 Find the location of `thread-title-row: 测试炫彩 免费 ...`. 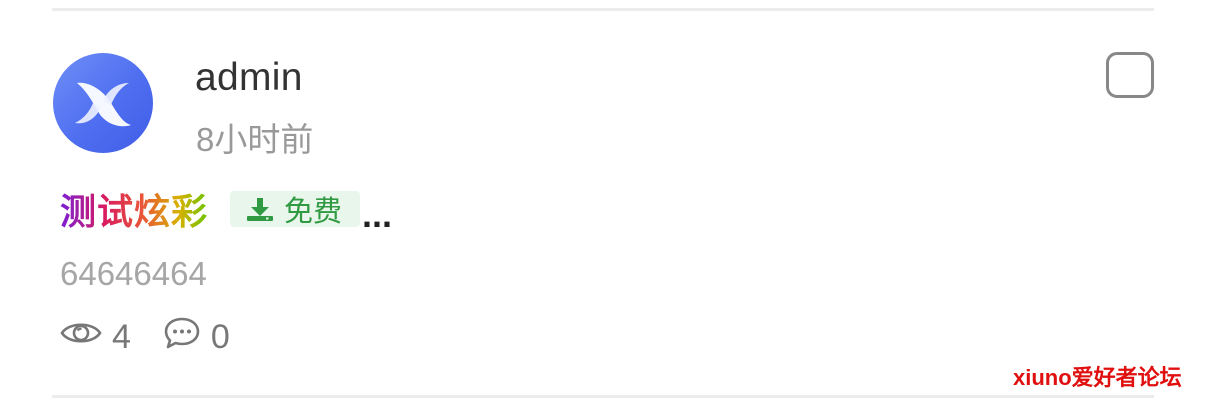

thread-title-row: 测试炫彩 免费 ... is located at coordinates (226, 209).